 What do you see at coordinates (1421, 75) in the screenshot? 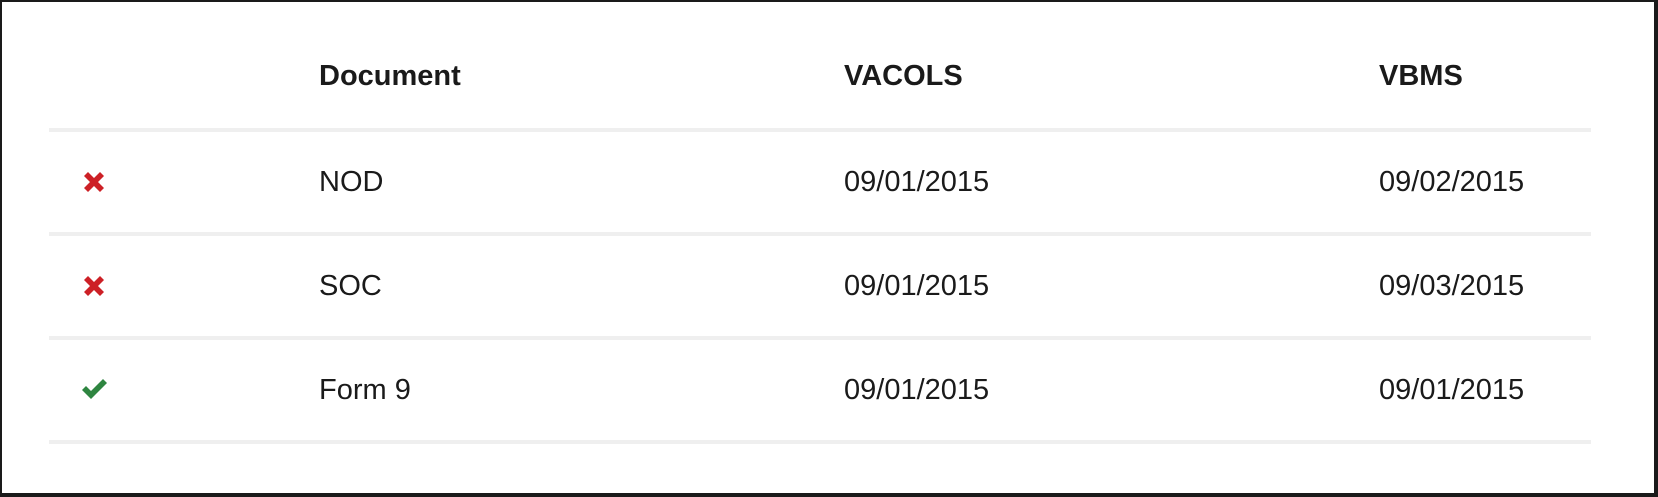
I see `vbms-column-header: VBMS` at bounding box center [1421, 75].